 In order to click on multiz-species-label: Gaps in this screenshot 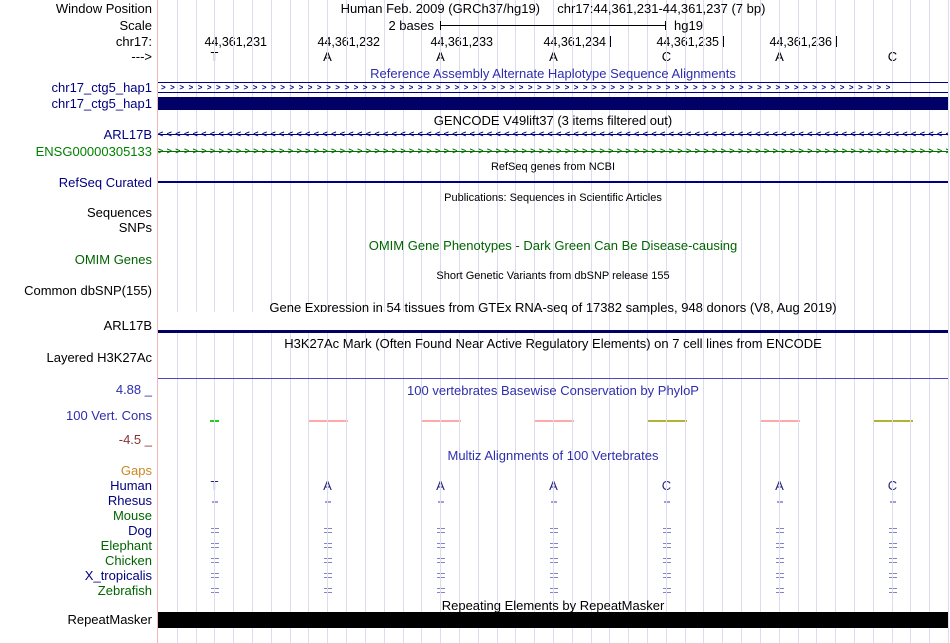, I will do `click(76, 470)`.